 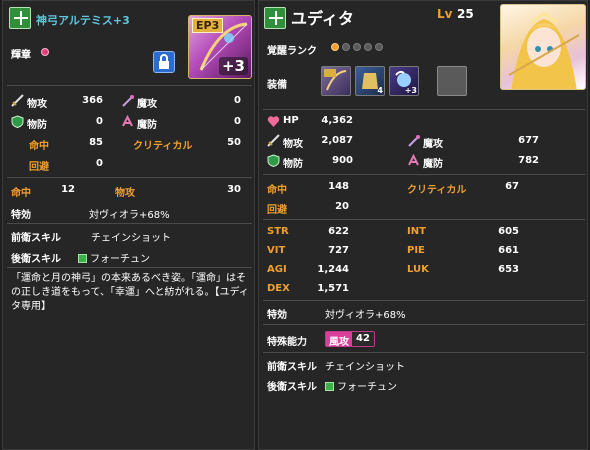 I want to click on int-value: 605, so click(x=508, y=231).